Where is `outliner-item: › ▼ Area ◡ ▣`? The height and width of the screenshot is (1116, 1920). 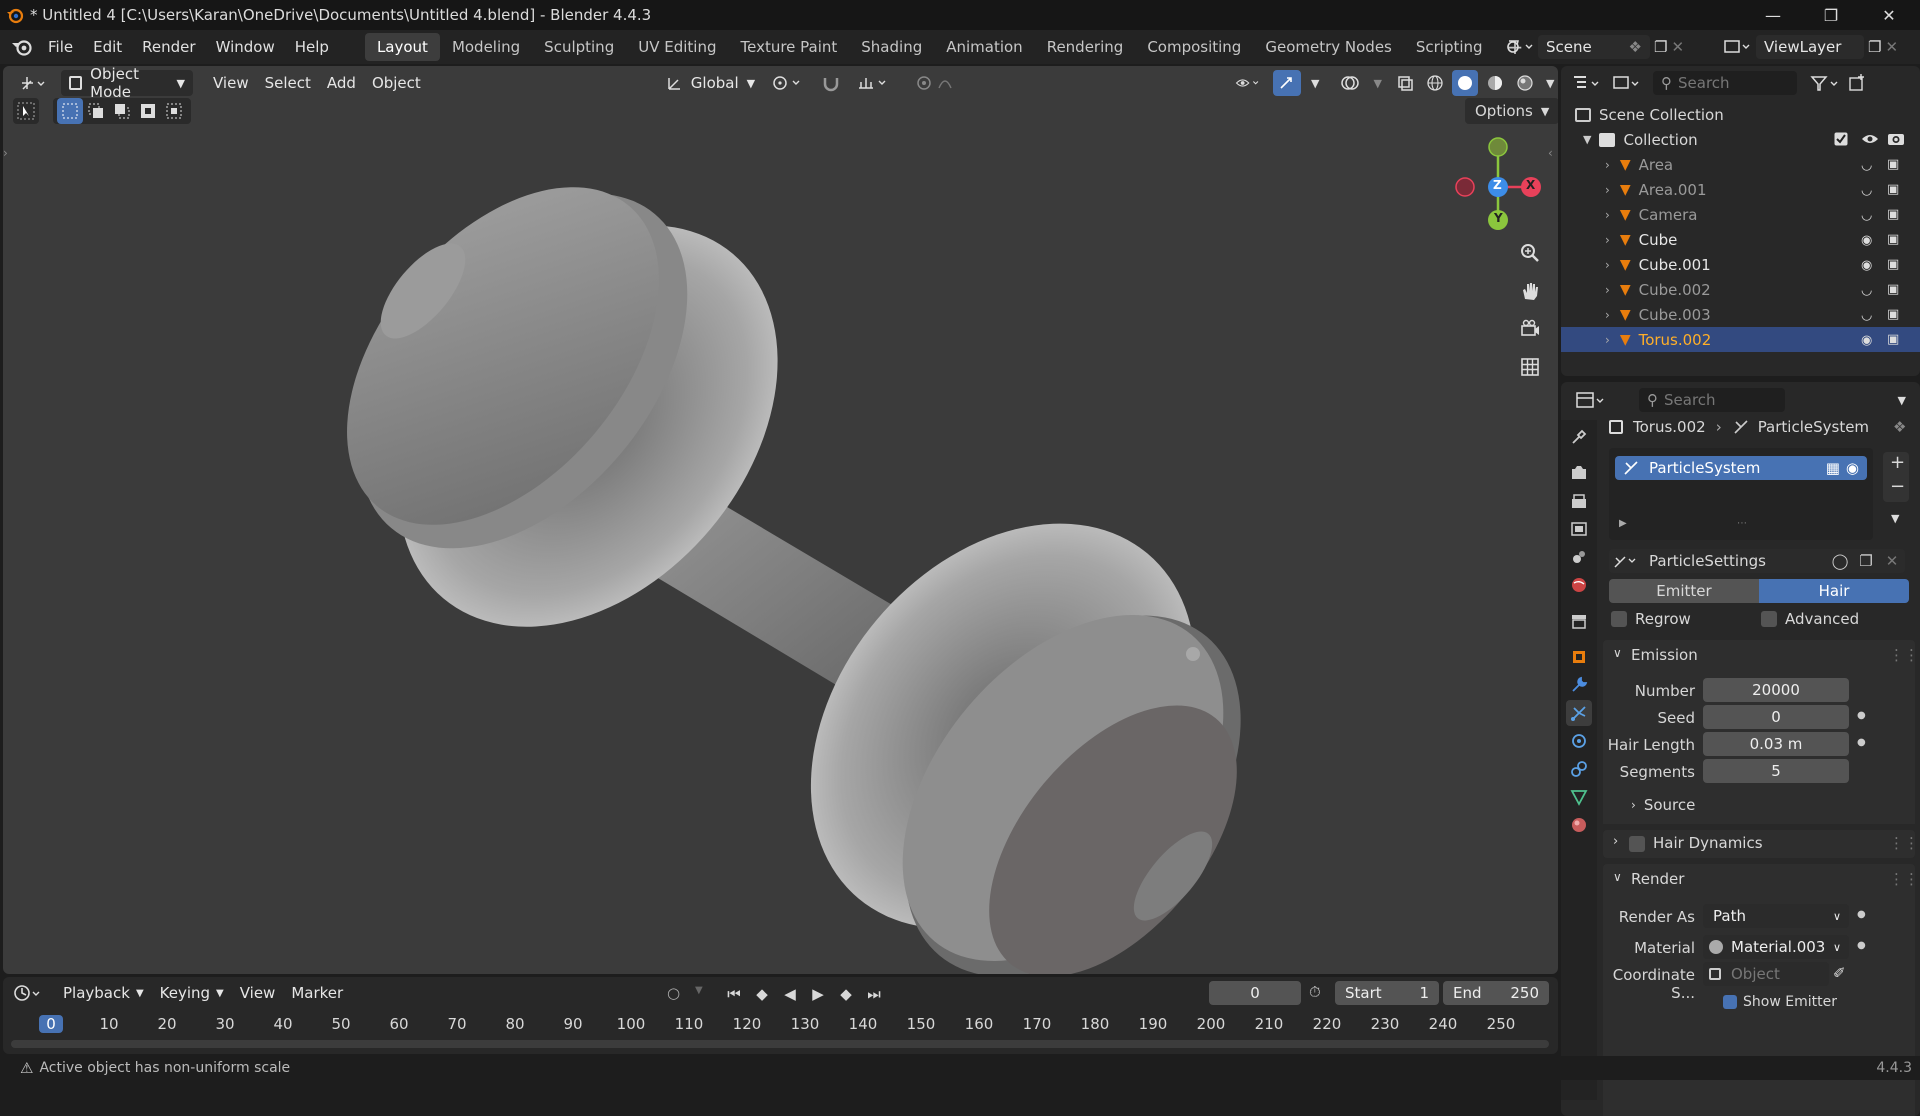
outliner-item: › ▼ Area ◡ ▣ is located at coordinates (1740, 164).